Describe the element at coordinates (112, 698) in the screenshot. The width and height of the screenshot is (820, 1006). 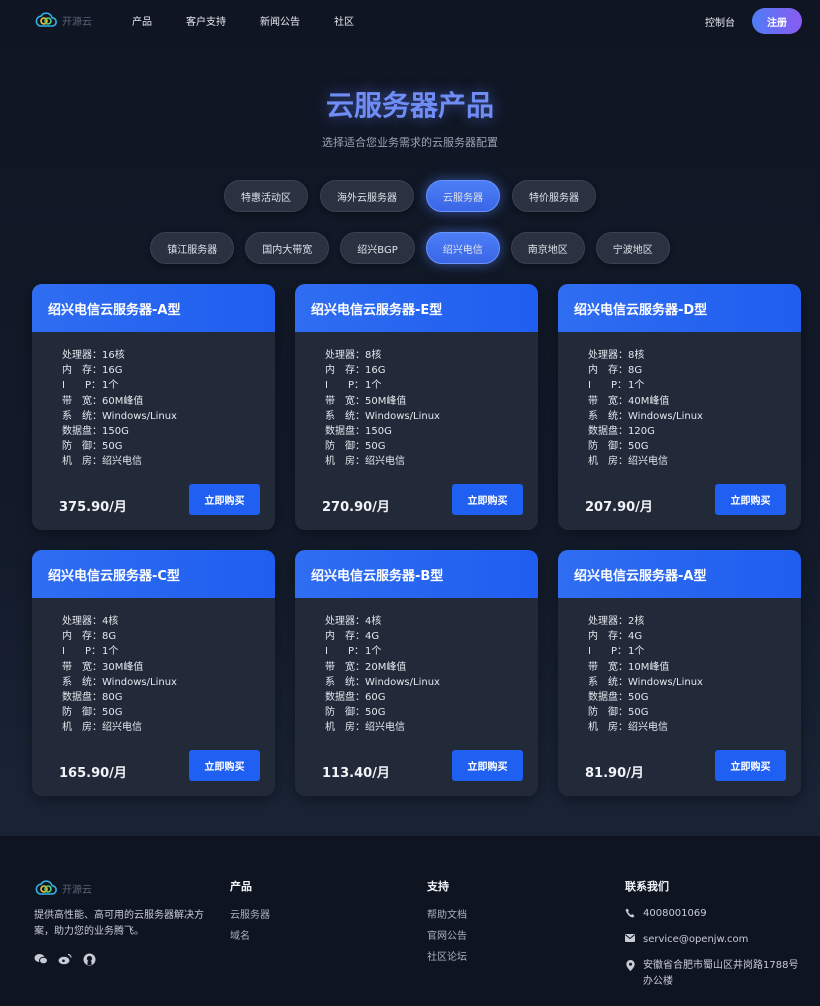
I see `spec-value: 80G` at that location.